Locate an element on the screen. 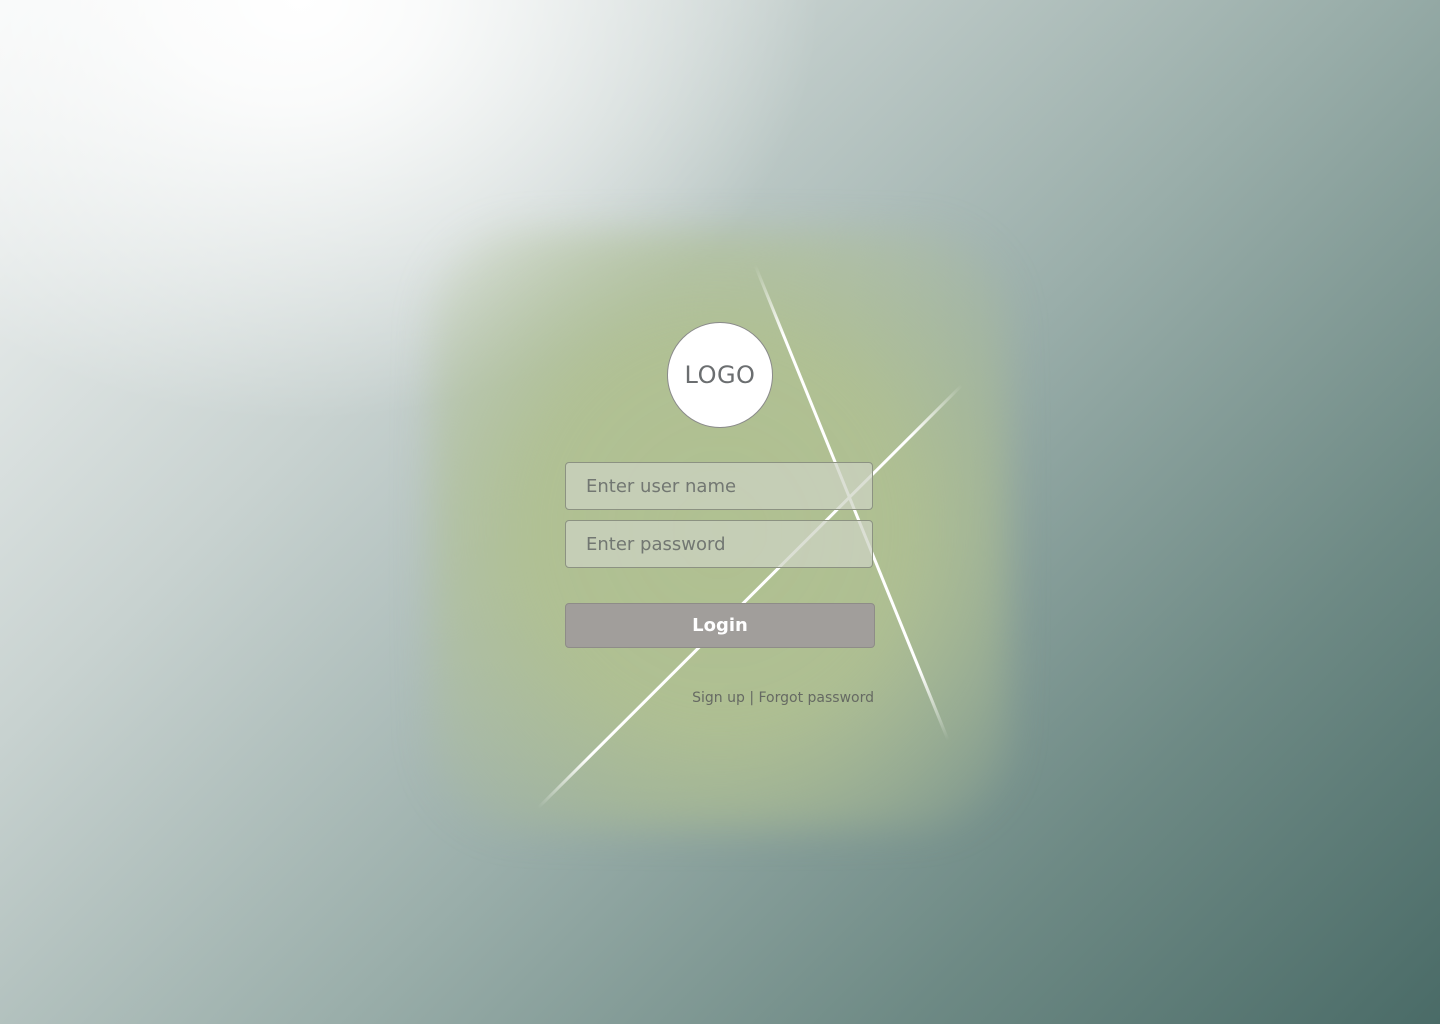 The image size is (1440, 1024). signup-link: Sign up is located at coordinates (718, 698).